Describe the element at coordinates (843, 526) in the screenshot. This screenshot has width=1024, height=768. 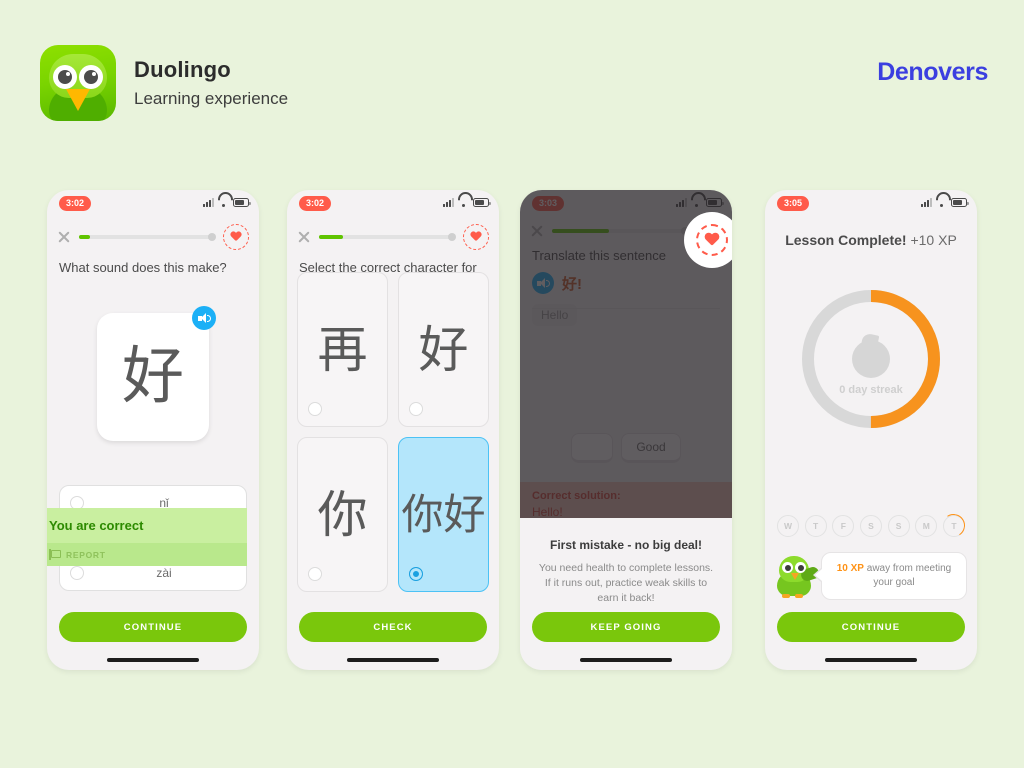
I see `day-circle: F` at that location.